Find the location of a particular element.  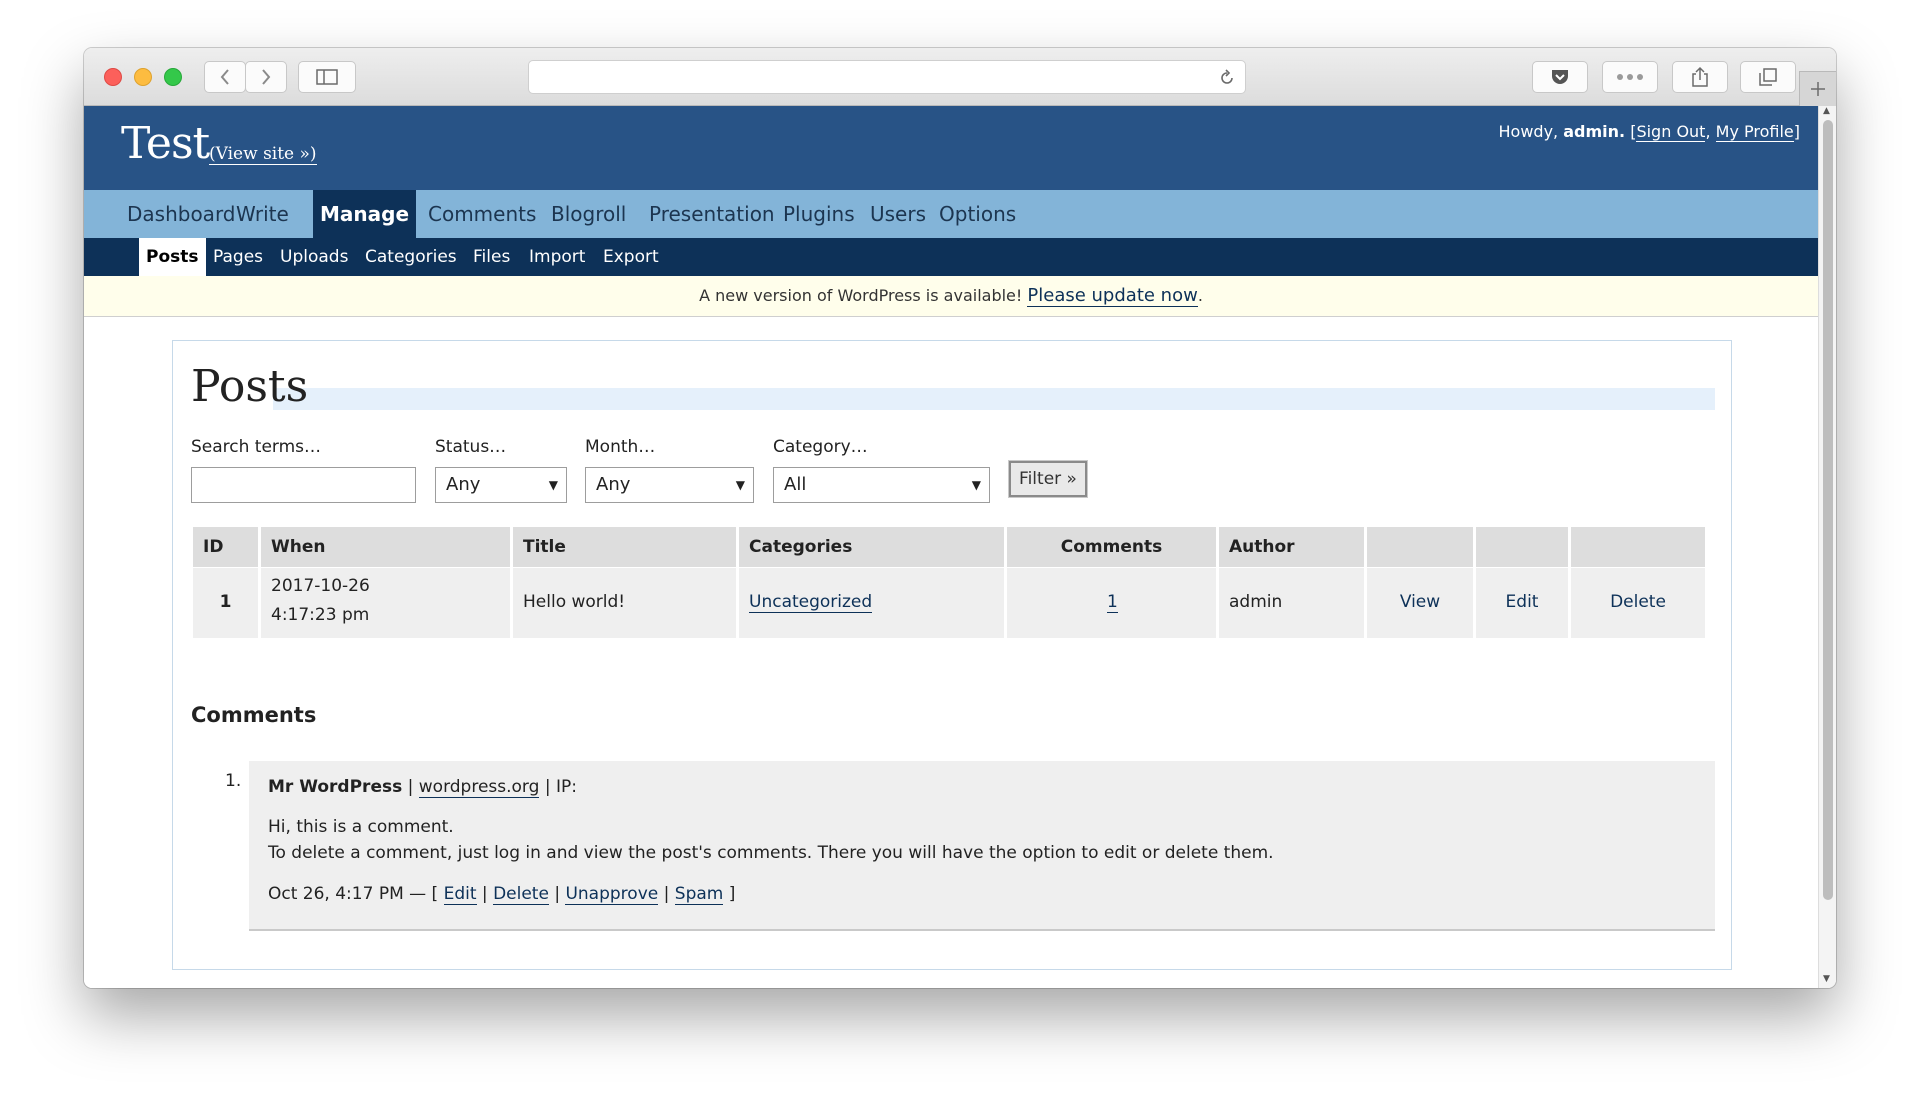

tabs-overview-button is located at coordinates (1768, 77).